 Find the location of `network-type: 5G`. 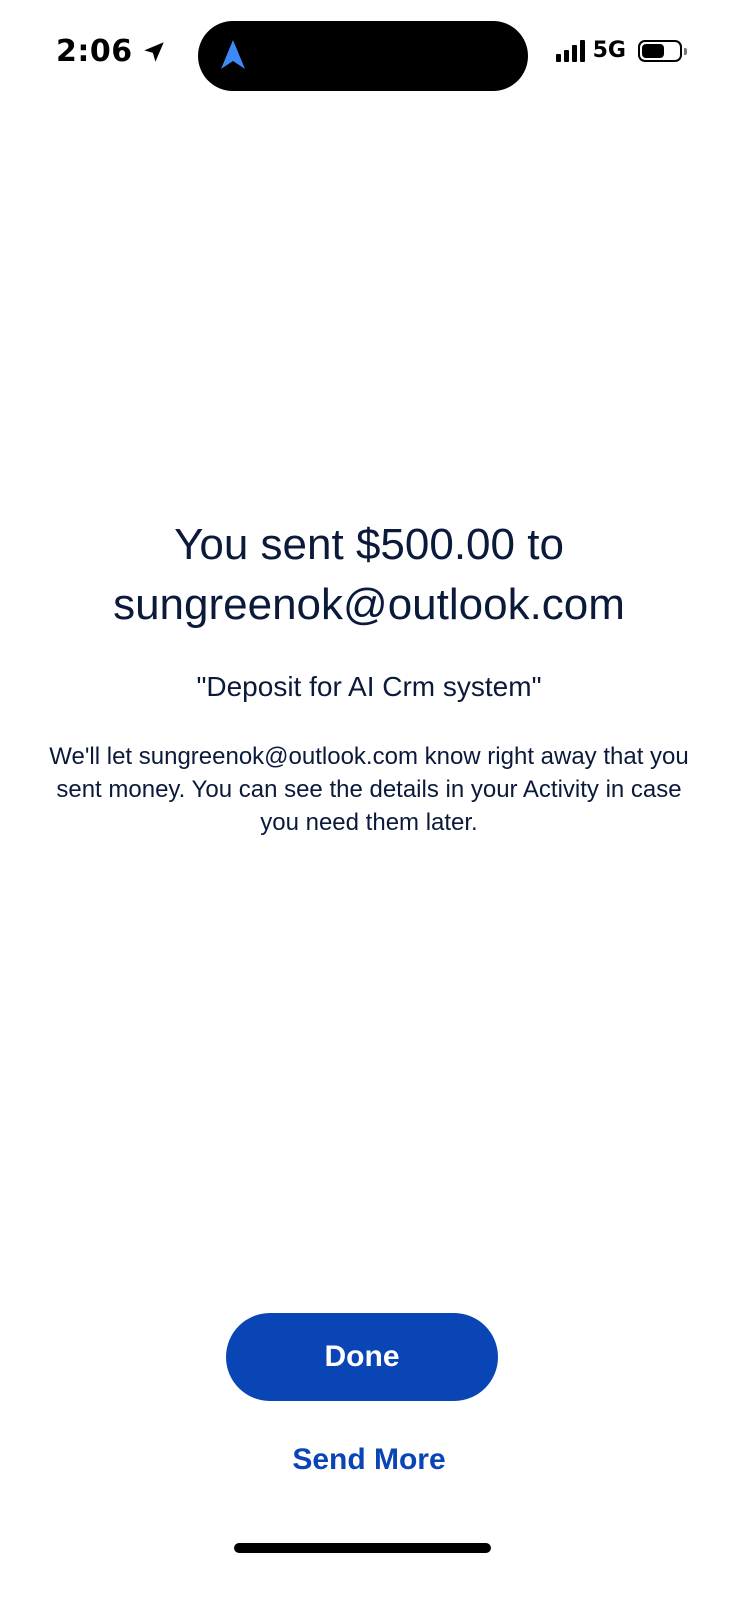

network-type: 5G is located at coordinates (609, 50).